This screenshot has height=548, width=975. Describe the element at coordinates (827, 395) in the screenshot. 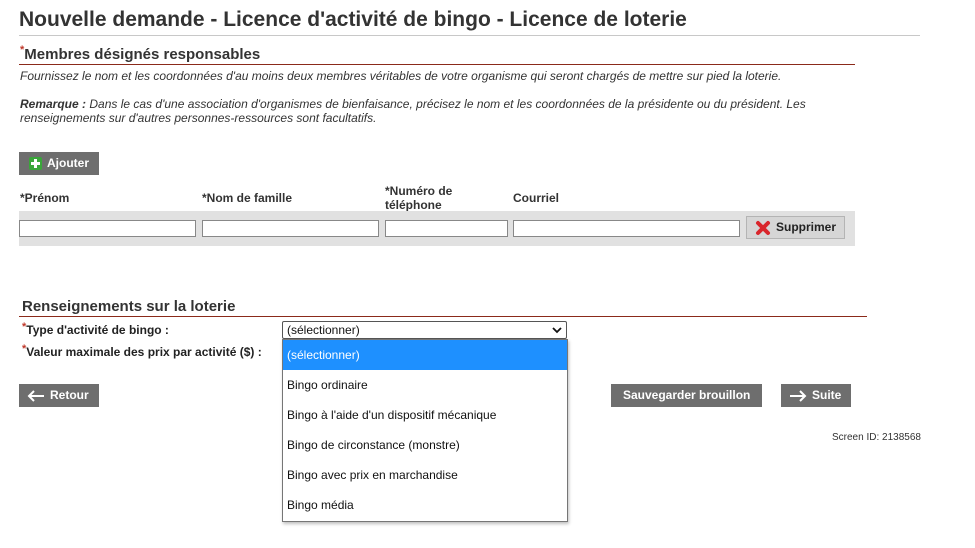

I see `next-label: Suite` at that location.